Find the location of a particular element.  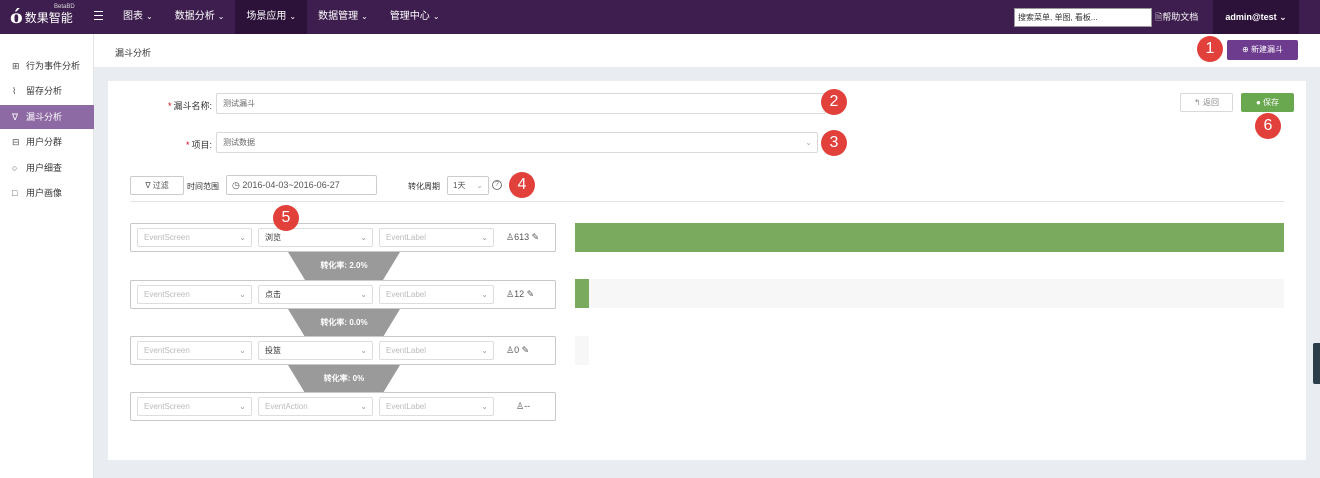

sidebar-item-event-analysis: ⊞ 行为事件分析 is located at coordinates (47, 66).